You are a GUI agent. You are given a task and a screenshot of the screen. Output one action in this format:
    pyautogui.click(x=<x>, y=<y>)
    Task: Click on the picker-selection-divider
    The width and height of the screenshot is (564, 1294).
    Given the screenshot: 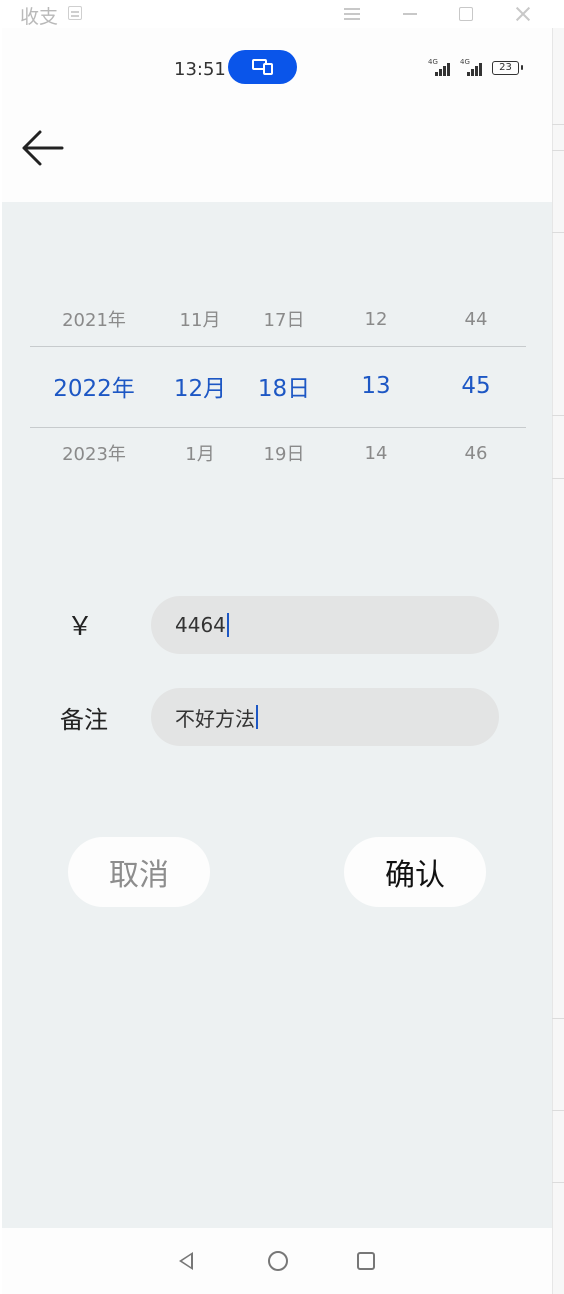 What is the action you would take?
    pyautogui.click(x=278, y=427)
    